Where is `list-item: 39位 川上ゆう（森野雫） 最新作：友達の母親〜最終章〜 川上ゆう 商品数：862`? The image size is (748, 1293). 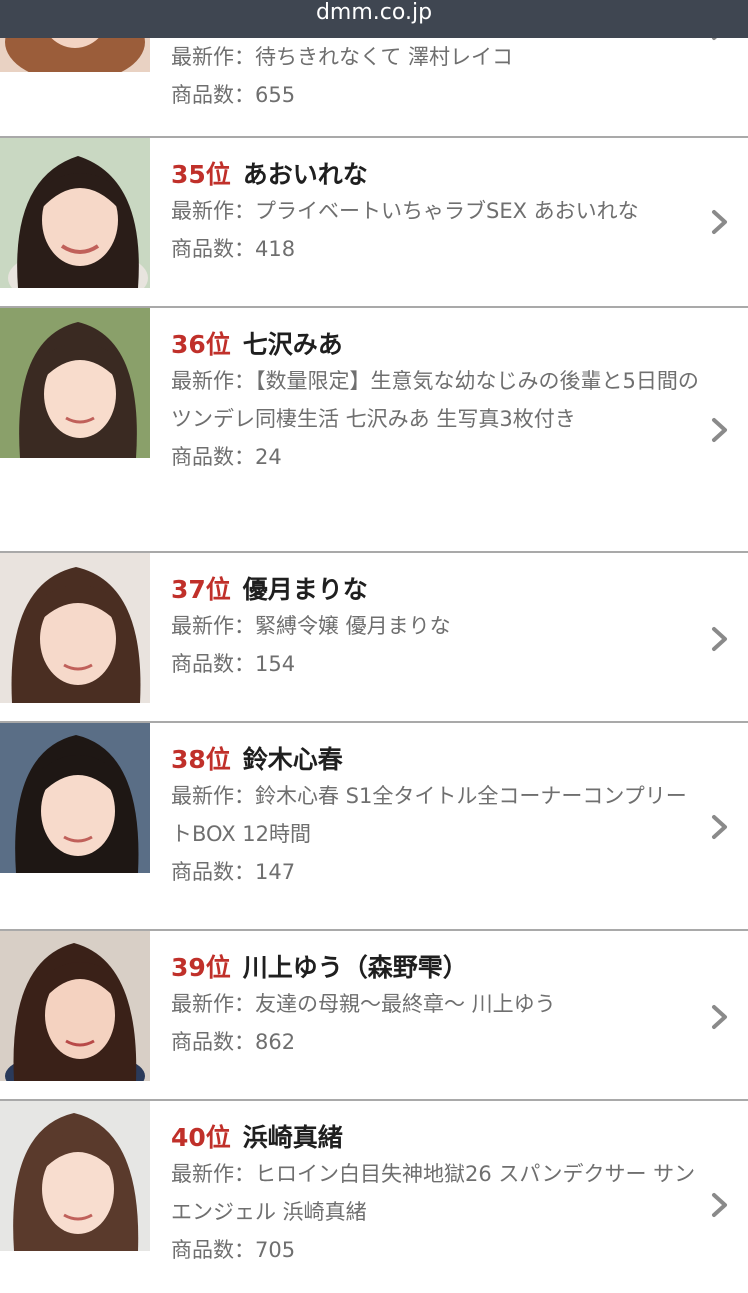 list-item: 39位 川上ゆう（森野雫） 最新作：友達の母親〜最終章〜 川上ゆう 商品数：862 is located at coordinates (374, 1016).